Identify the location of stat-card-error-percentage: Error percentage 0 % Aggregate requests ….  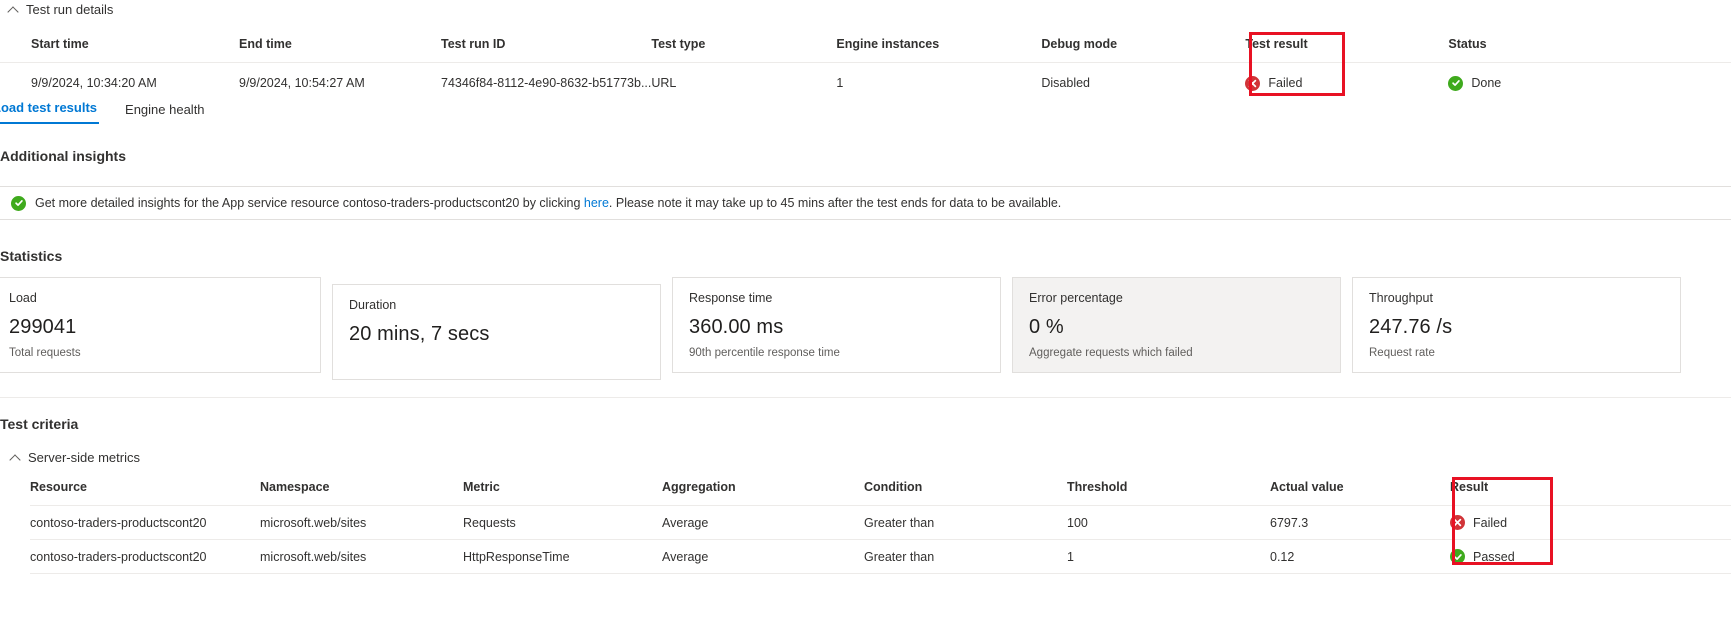
(1176, 325).